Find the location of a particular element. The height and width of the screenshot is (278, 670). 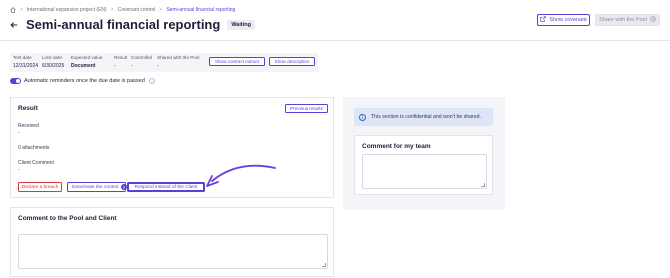

team-comment-card: Comment for my team is located at coordinates (423, 165).